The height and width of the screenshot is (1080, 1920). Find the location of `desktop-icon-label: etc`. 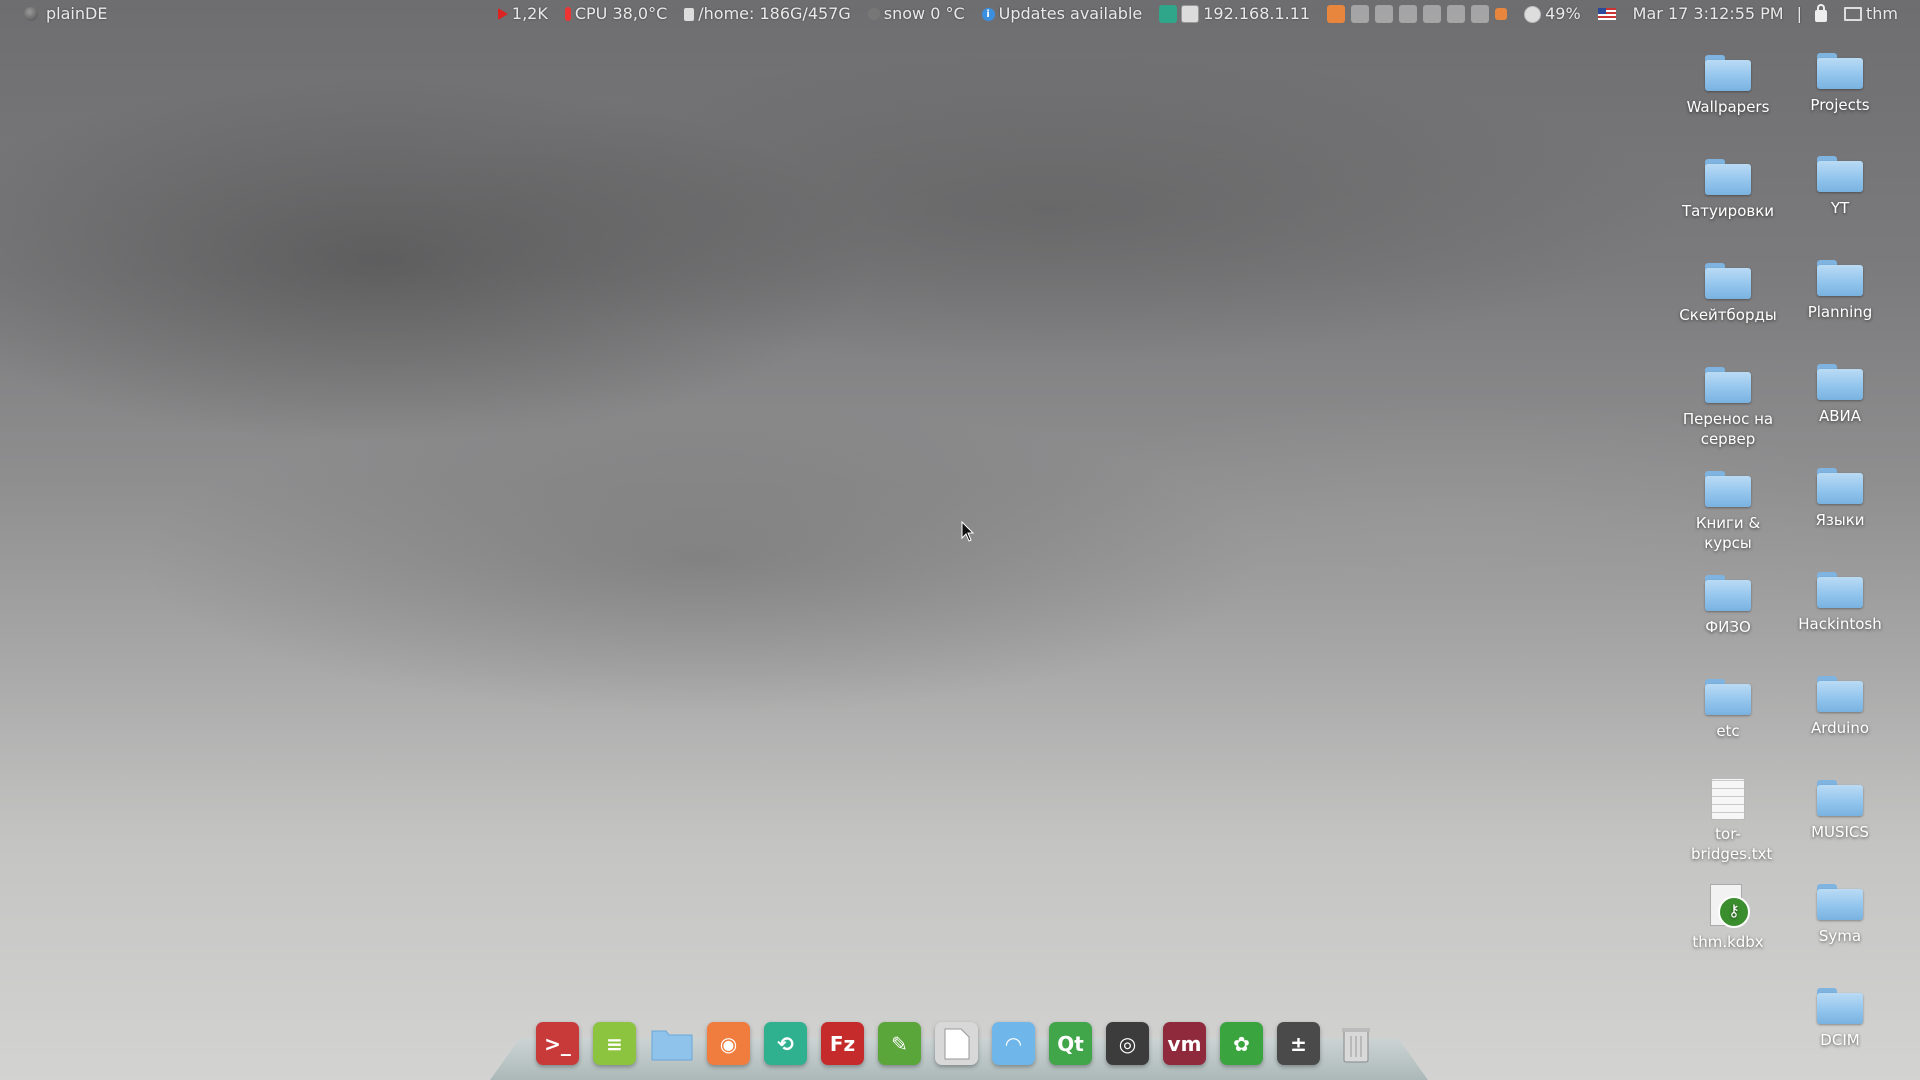

desktop-icon-label: etc is located at coordinates (1728, 731).